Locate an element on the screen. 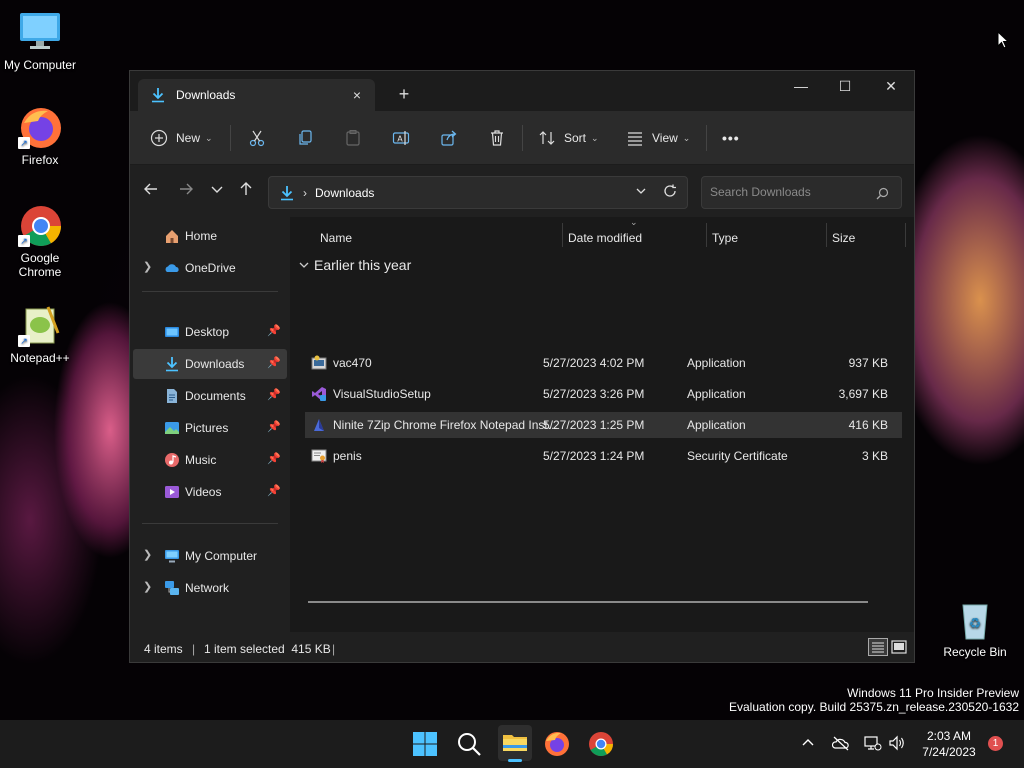 This screenshot has width=1024, height=768. search-input is located at coordinates (790, 192).